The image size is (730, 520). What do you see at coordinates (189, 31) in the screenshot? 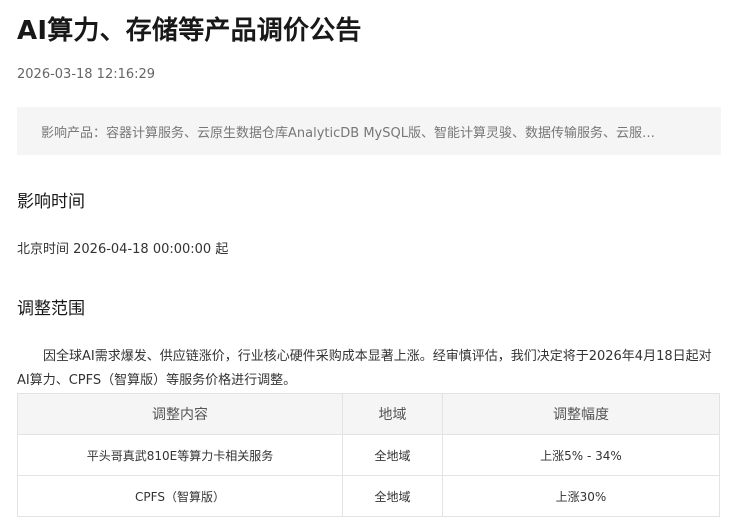
I see `page-title: AI算力、存储等产品调价公告` at bounding box center [189, 31].